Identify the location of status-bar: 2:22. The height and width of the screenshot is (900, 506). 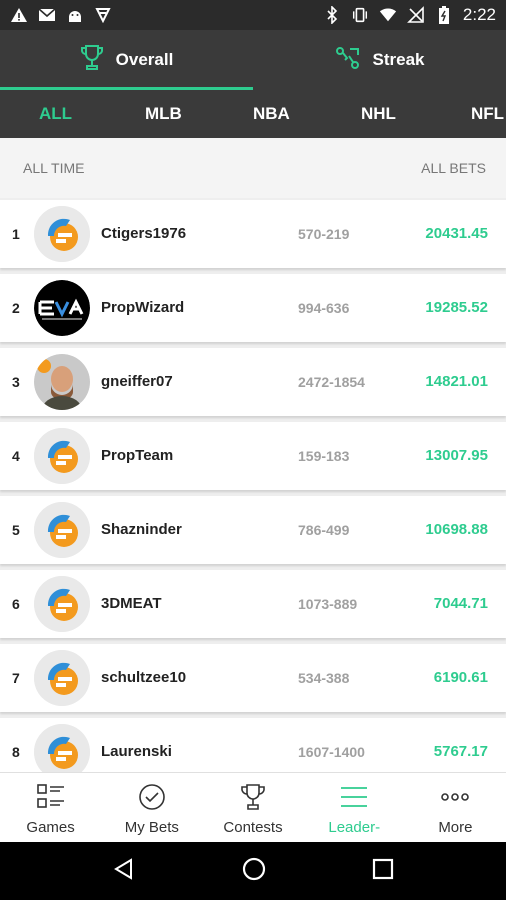
(253, 15).